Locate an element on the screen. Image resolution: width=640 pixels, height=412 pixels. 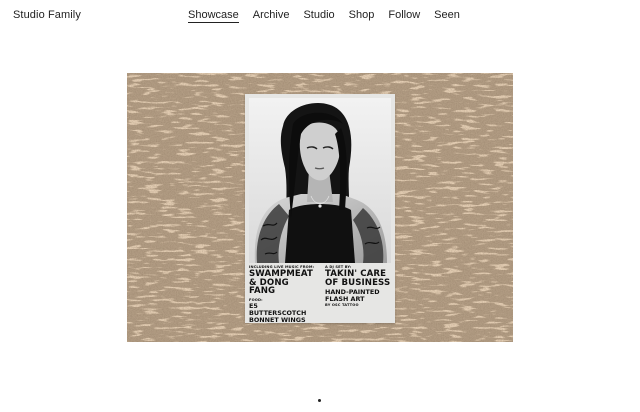
poster-right-credit: by OSC Tattoo is located at coordinates (342, 305).